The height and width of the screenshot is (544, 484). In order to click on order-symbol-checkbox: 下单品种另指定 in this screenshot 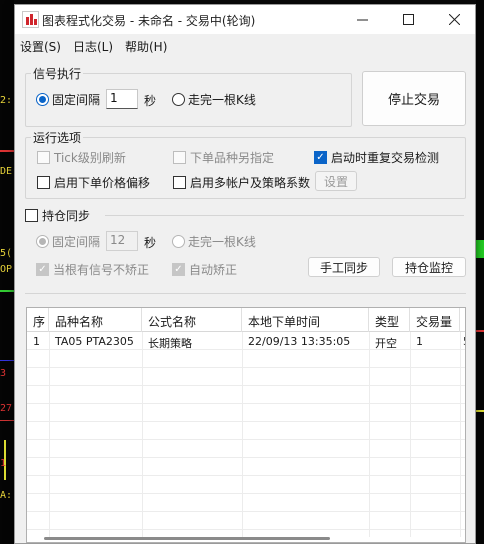, I will do `click(223, 157)`.